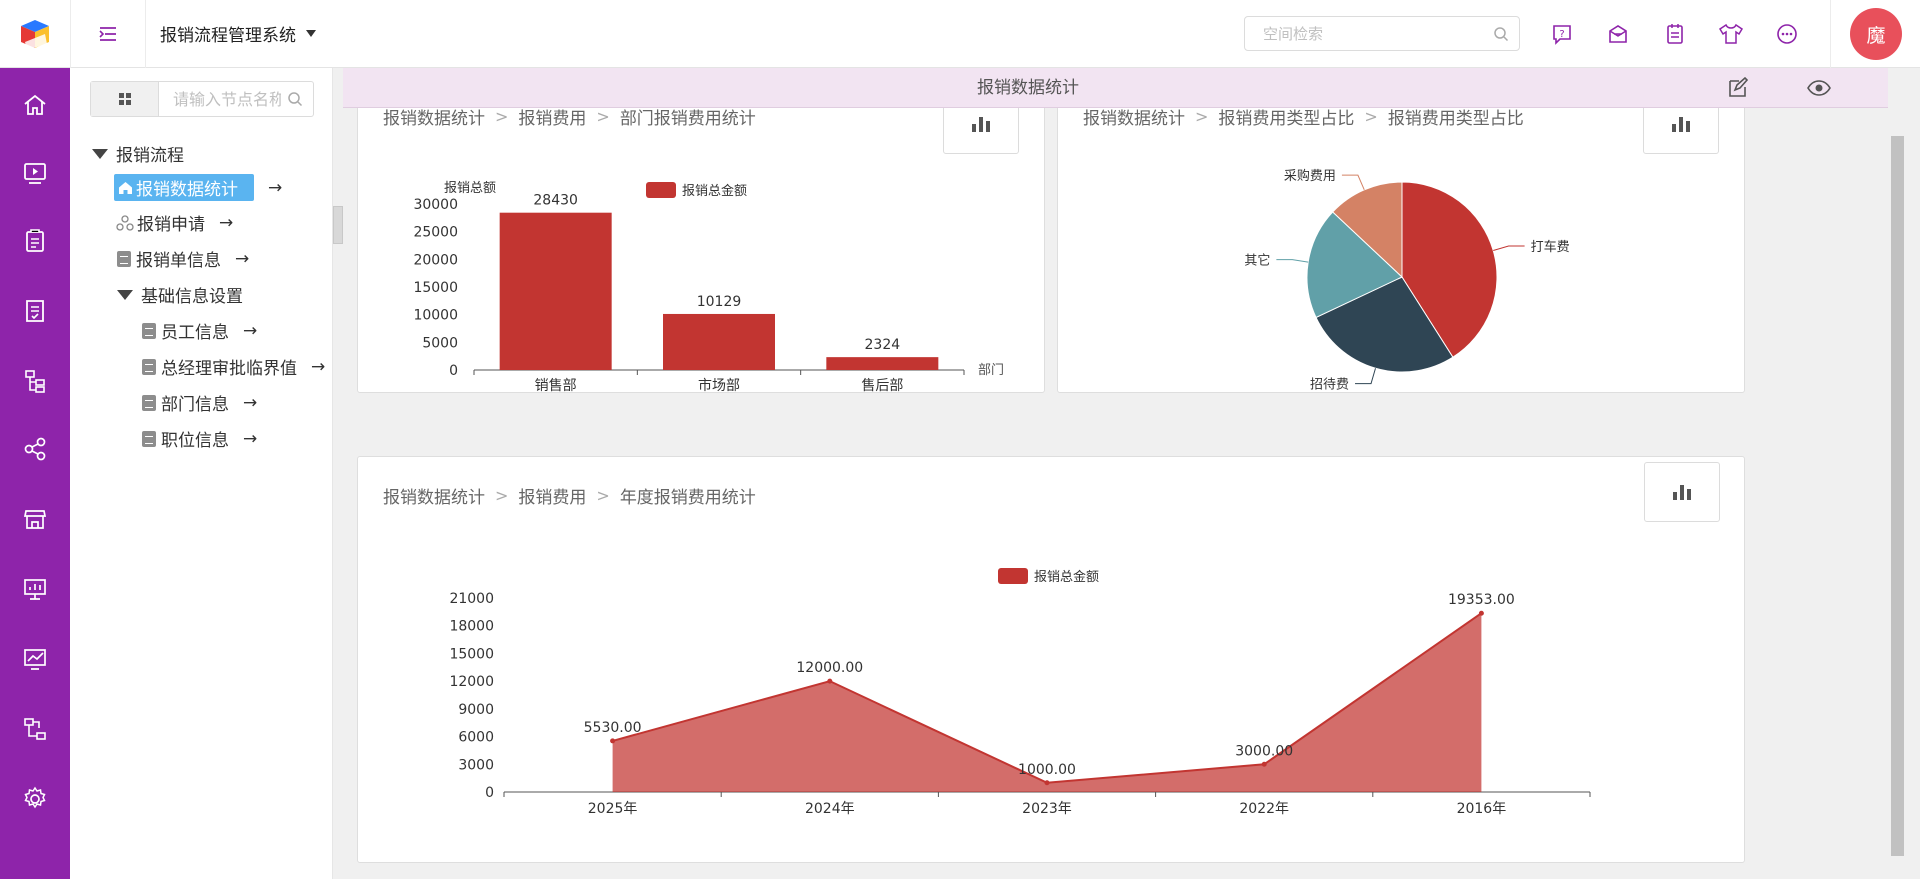 The height and width of the screenshot is (879, 1920). What do you see at coordinates (311, 33) in the screenshot?
I see `chevron-down-icon` at bounding box center [311, 33].